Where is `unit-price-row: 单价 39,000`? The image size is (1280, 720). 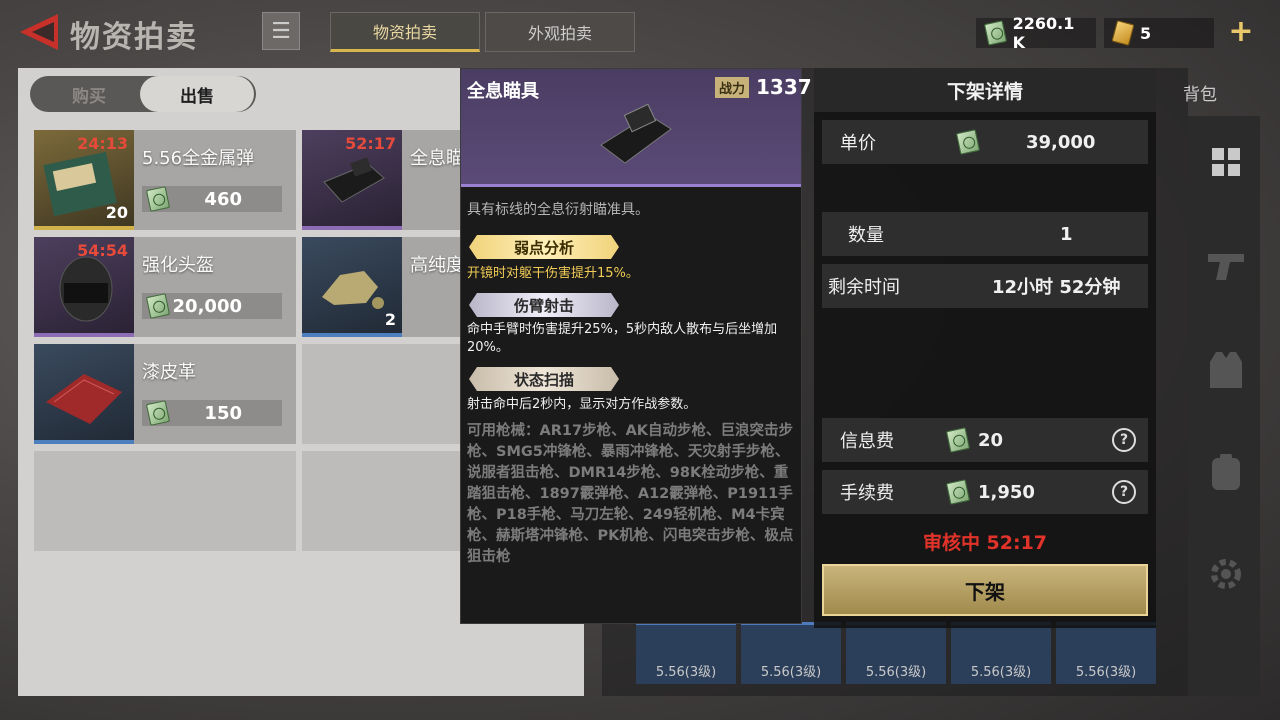
unit-price-row: 单价 39,000 is located at coordinates (985, 142).